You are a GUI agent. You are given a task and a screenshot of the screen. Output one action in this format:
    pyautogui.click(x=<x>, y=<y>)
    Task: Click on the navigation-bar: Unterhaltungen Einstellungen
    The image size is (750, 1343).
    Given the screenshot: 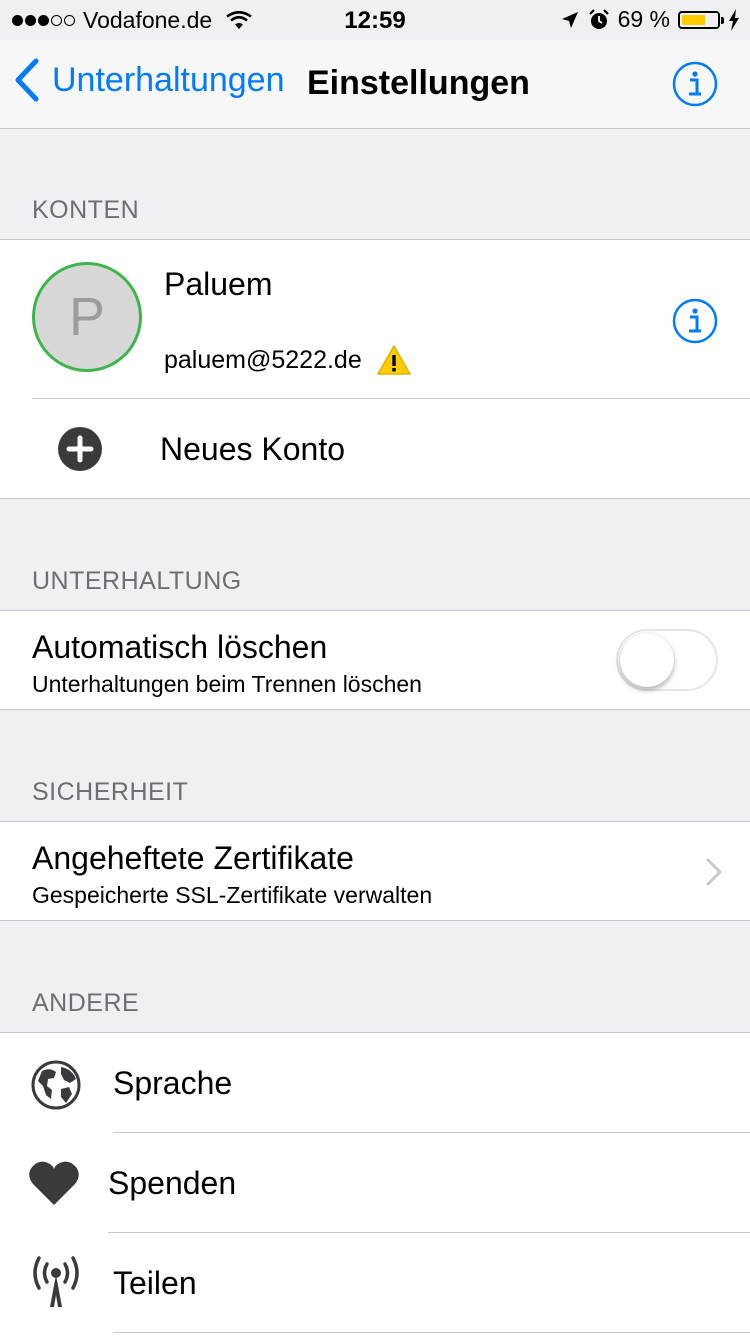 What is the action you would take?
    pyautogui.click(x=375, y=84)
    